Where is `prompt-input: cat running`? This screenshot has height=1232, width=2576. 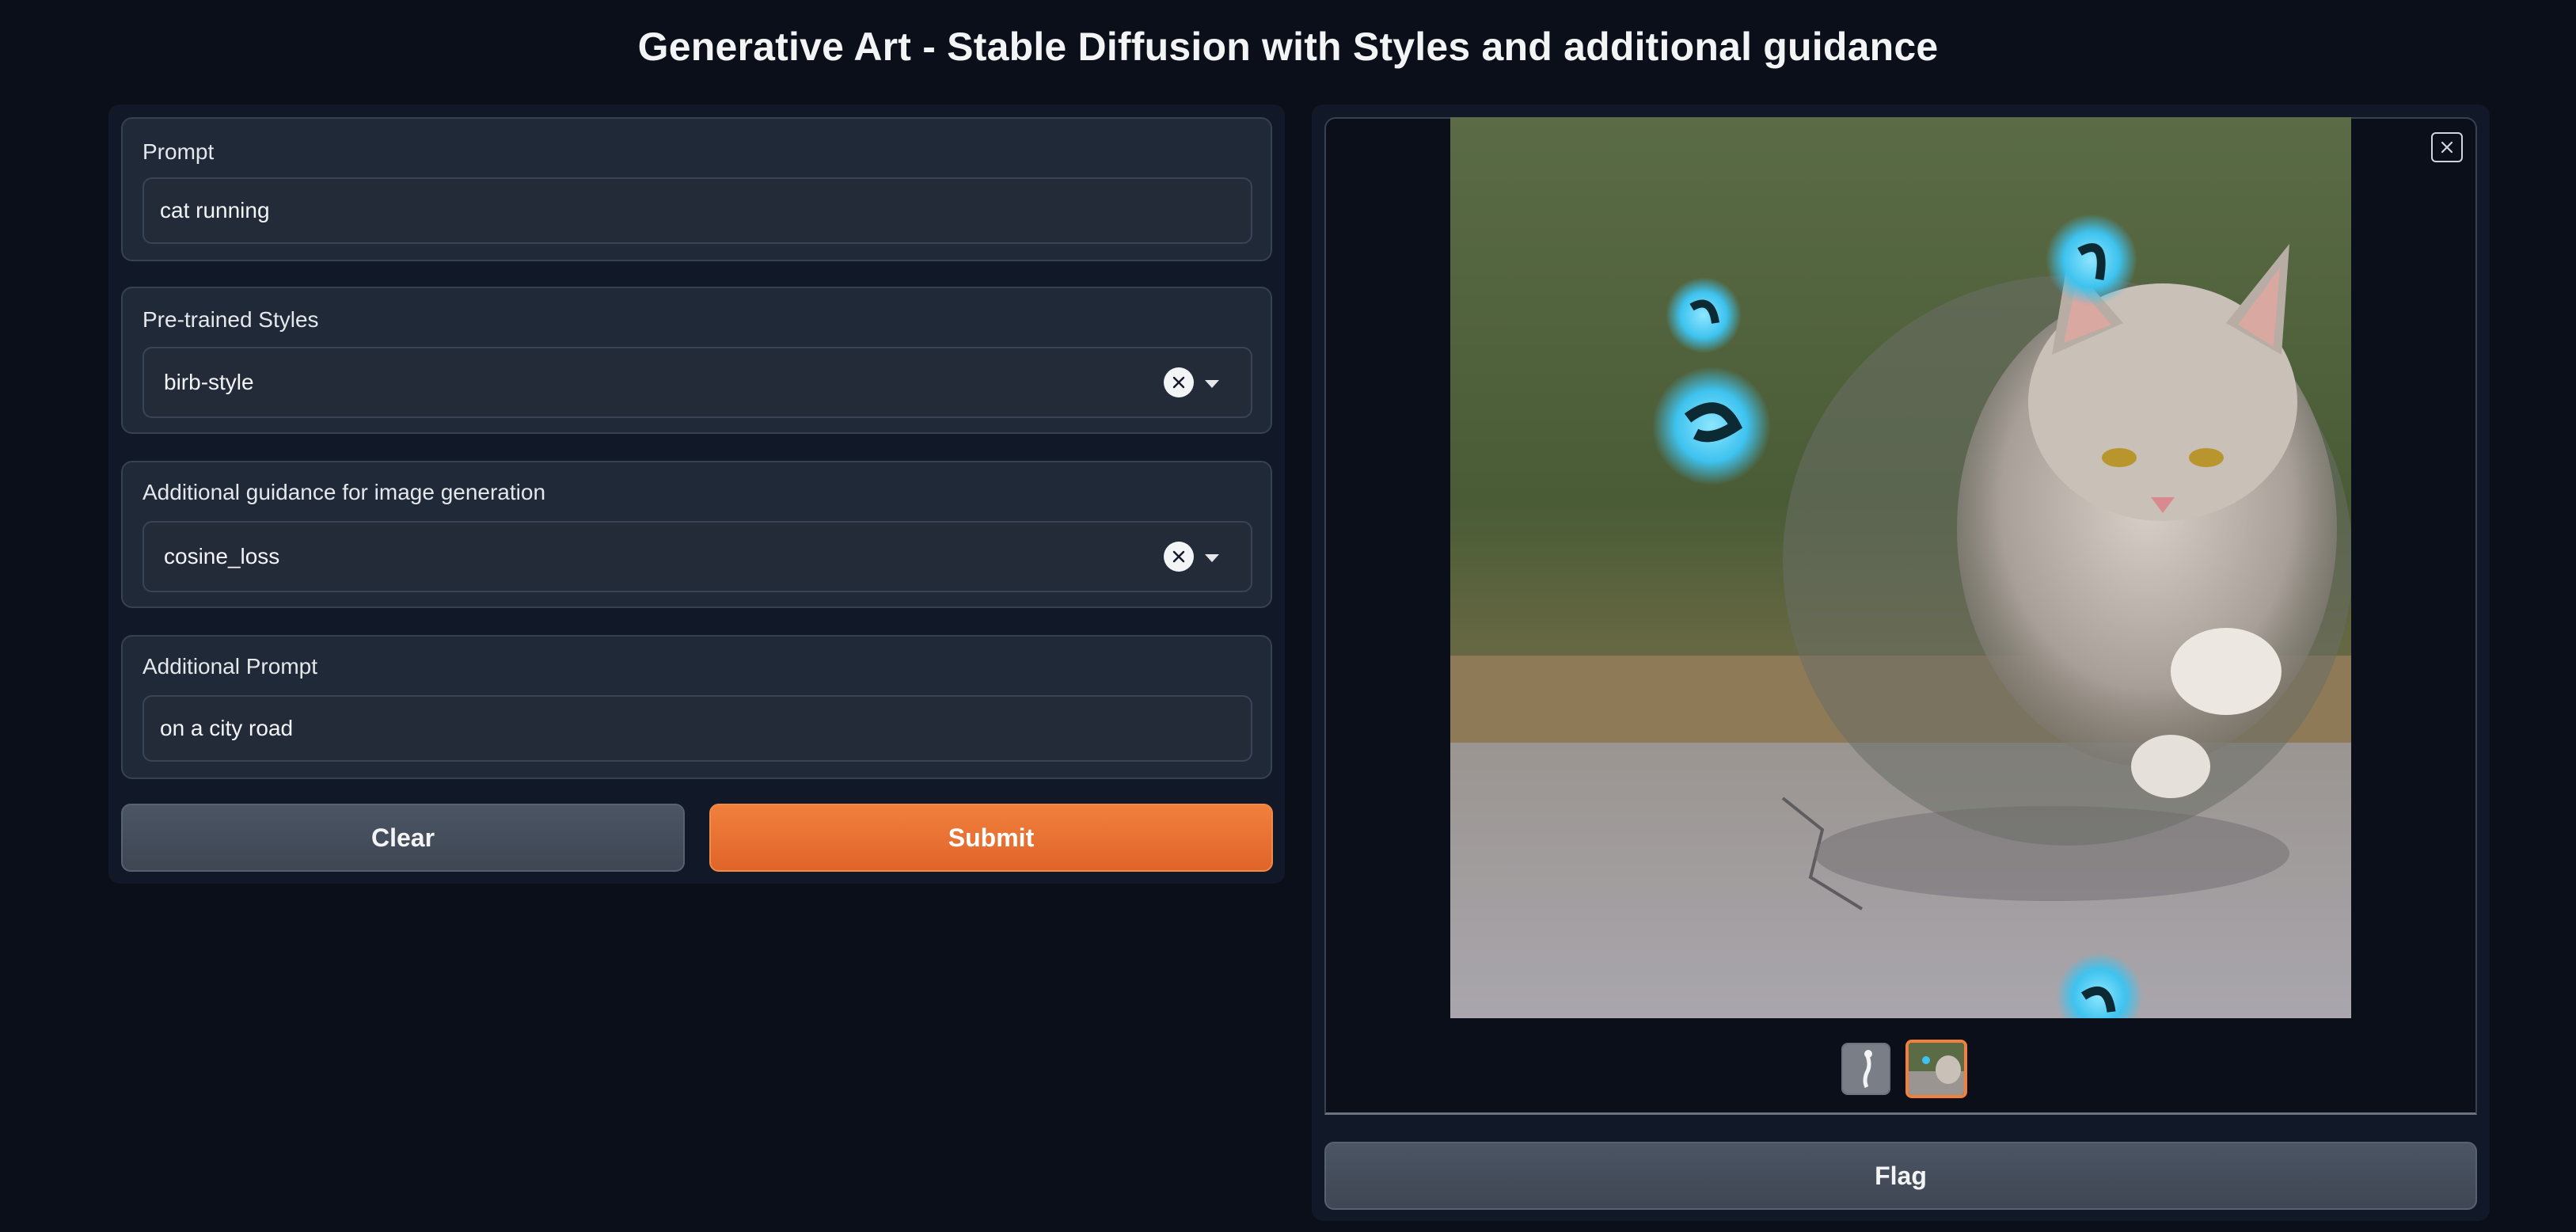
prompt-input: cat running is located at coordinates (697, 210).